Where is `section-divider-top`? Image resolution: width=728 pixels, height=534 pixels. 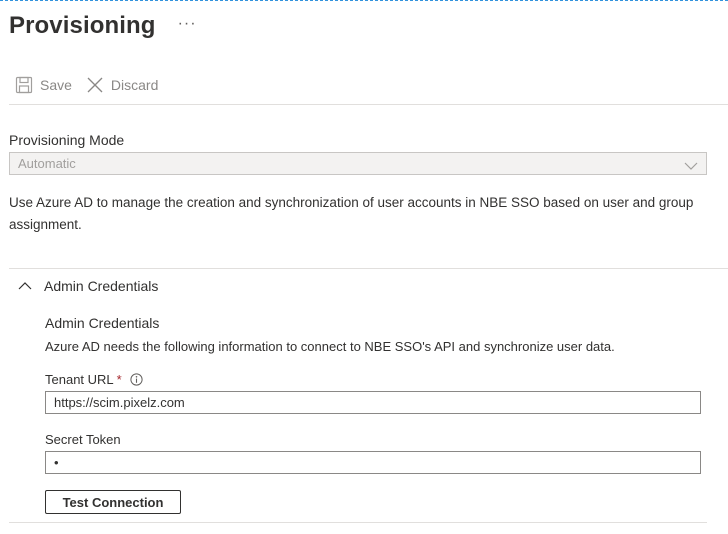 section-divider-top is located at coordinates (368, 268).